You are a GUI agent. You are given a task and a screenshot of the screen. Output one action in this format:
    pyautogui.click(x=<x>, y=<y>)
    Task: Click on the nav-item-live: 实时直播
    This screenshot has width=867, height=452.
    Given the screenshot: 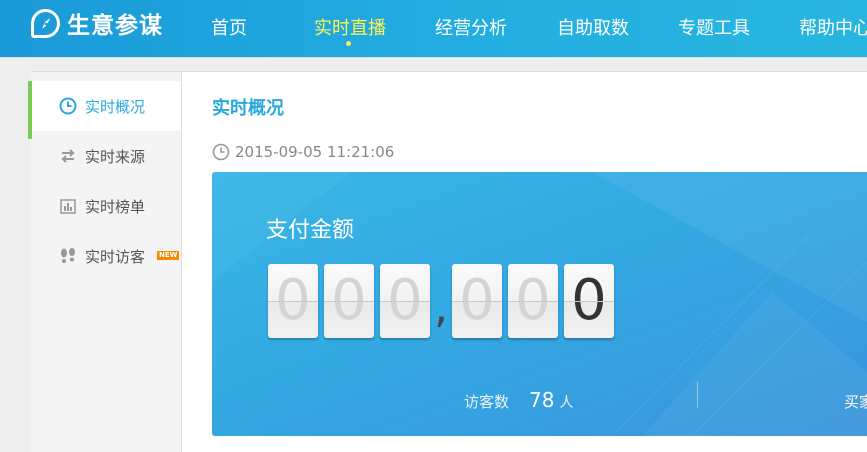 What is the action you would take?
    pyautogui.click(x=350, y=27)
    